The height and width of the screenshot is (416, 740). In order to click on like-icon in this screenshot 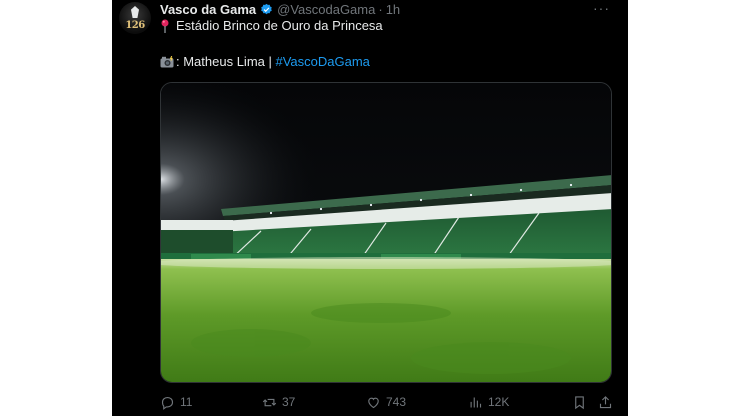, I will do `click(373, 402)`.